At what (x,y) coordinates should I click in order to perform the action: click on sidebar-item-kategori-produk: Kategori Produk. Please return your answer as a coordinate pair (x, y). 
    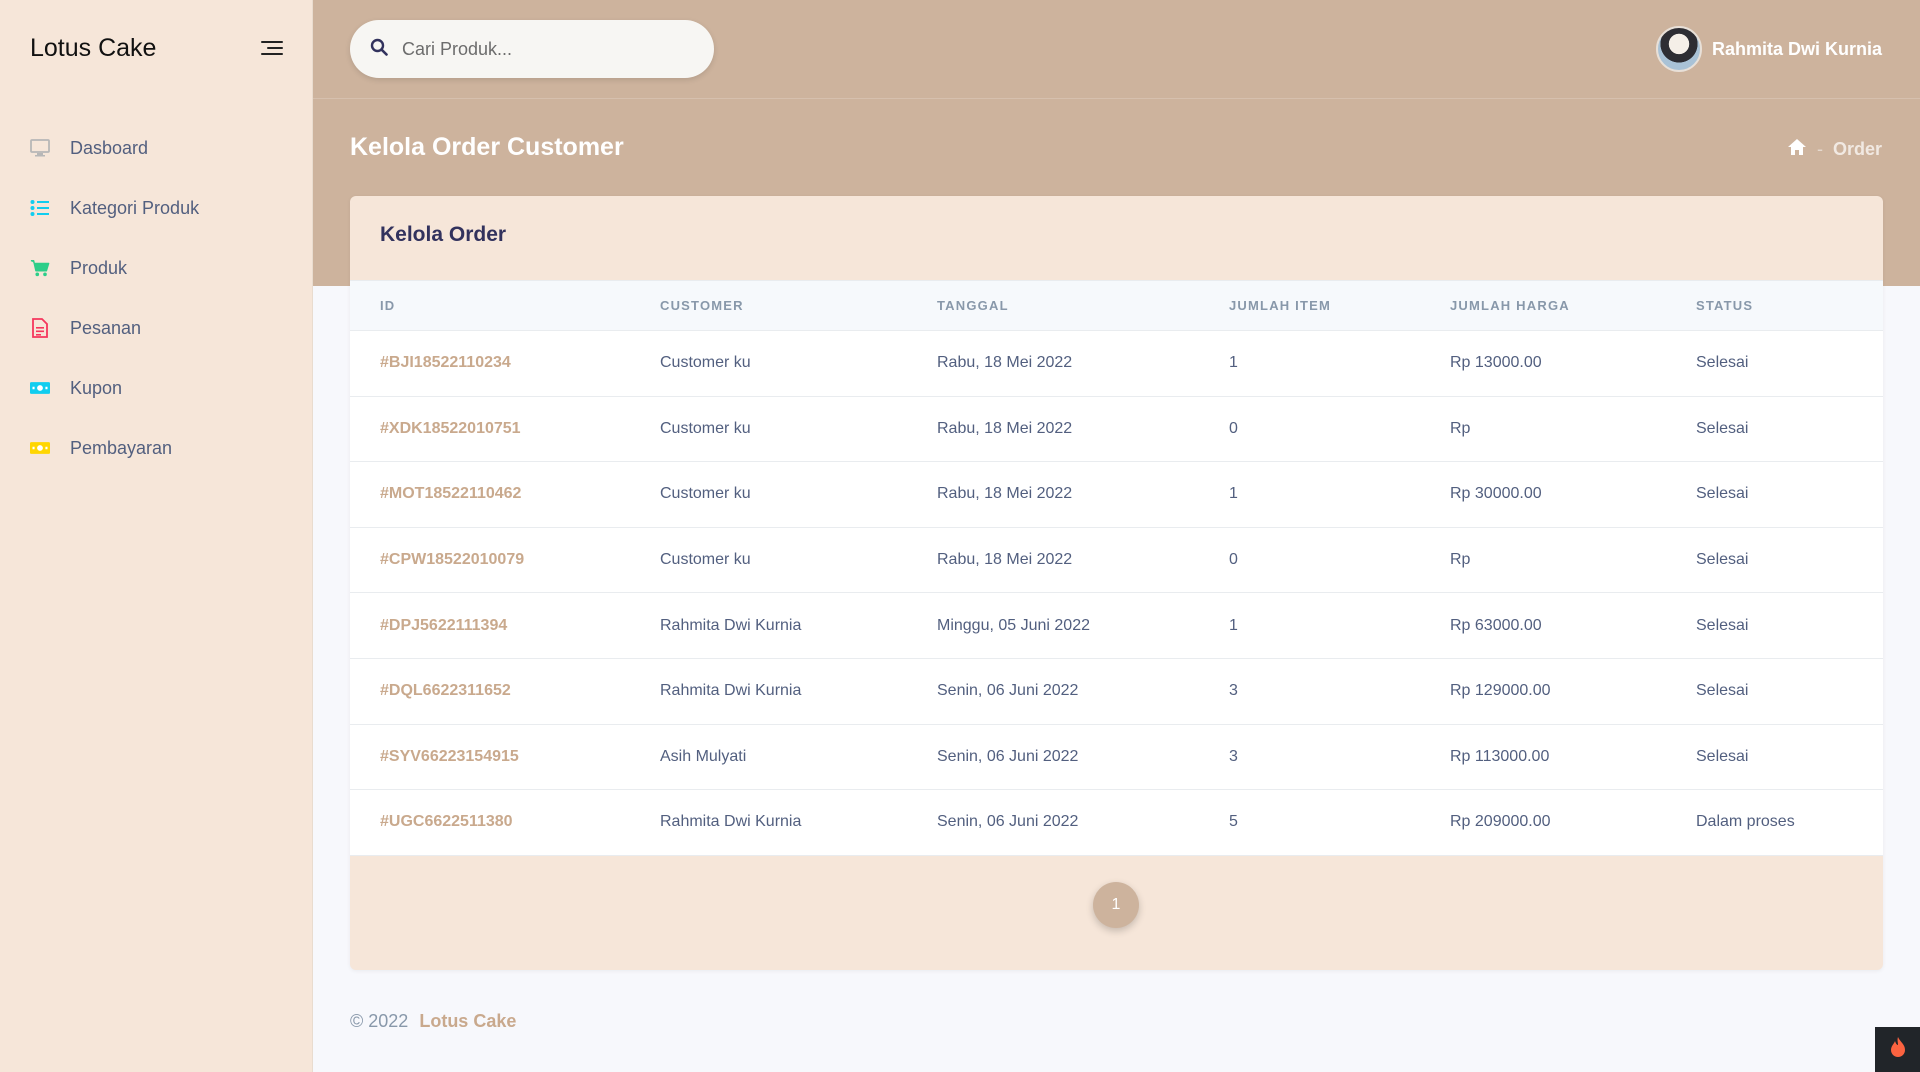
    Looking at the image, I should click on (156, 208).